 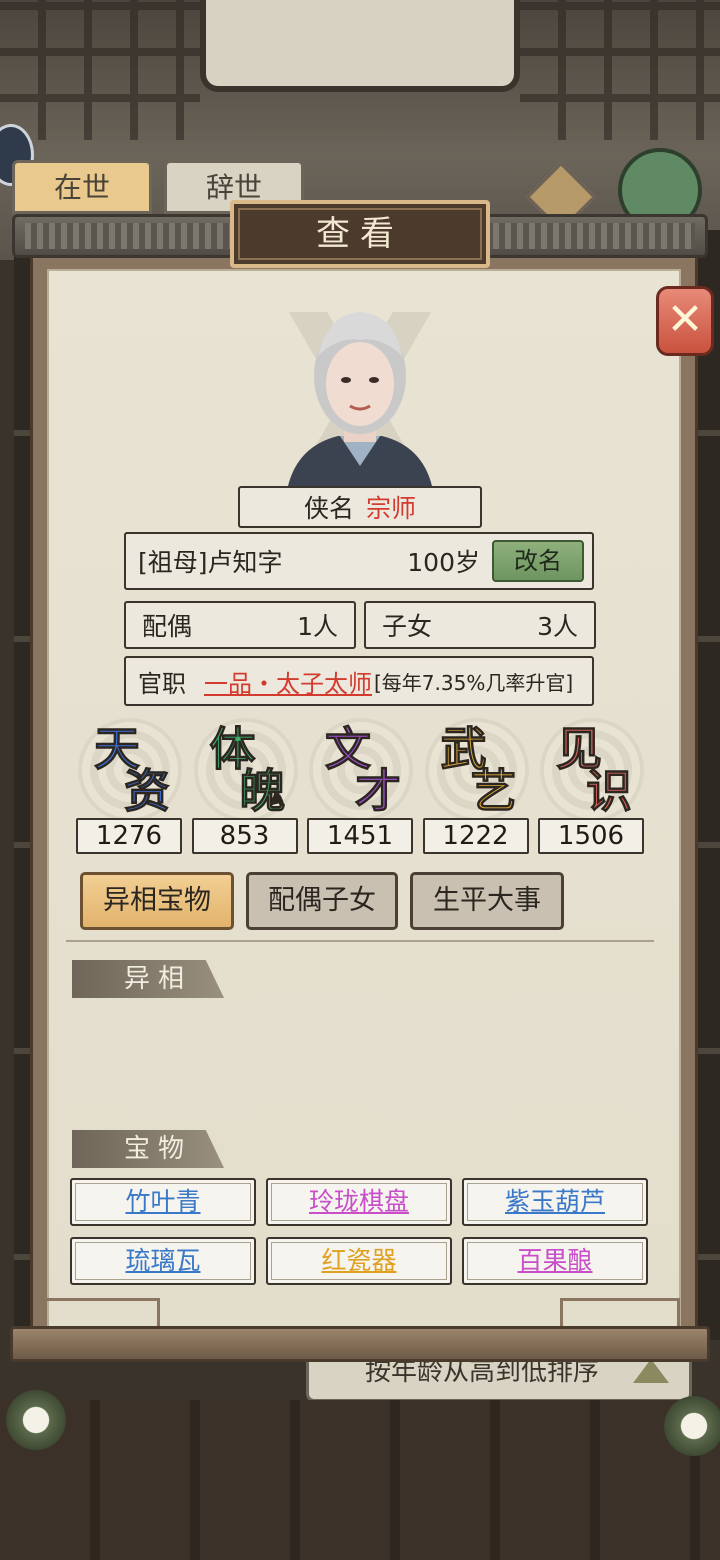 I want to click on tab-traits-treasures: 异相宝物, so click(x=157, y=901).